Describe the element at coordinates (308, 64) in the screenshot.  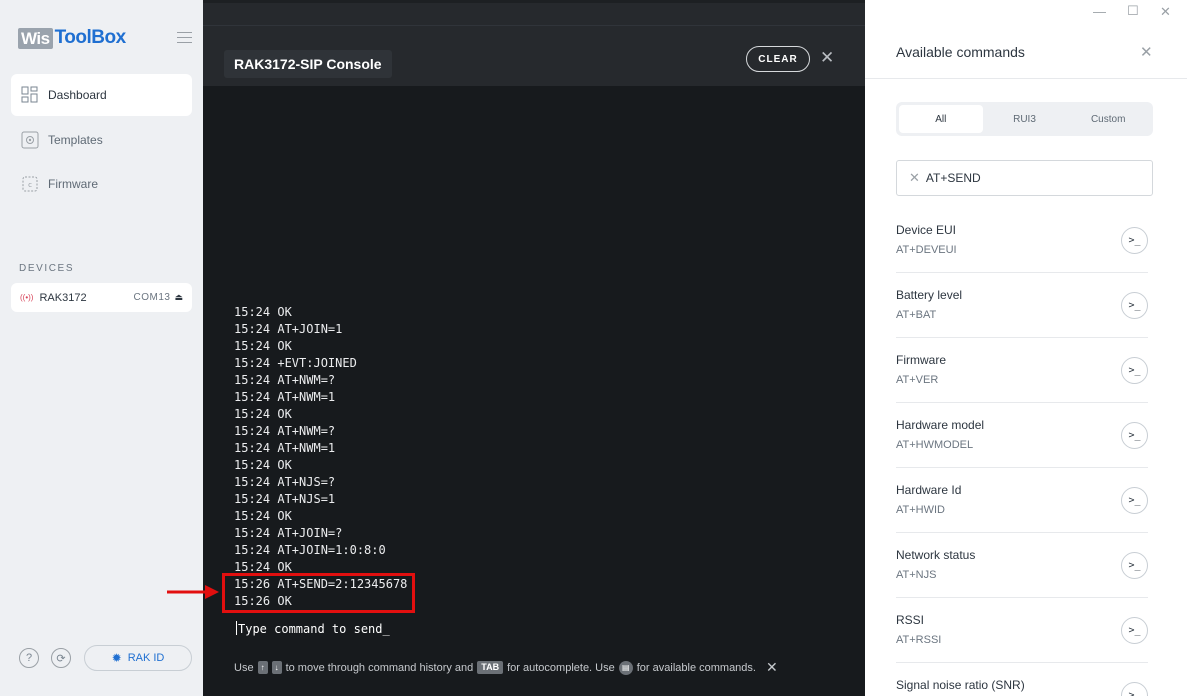
I see `console-title: RAK3172-SIP Console` at that location.